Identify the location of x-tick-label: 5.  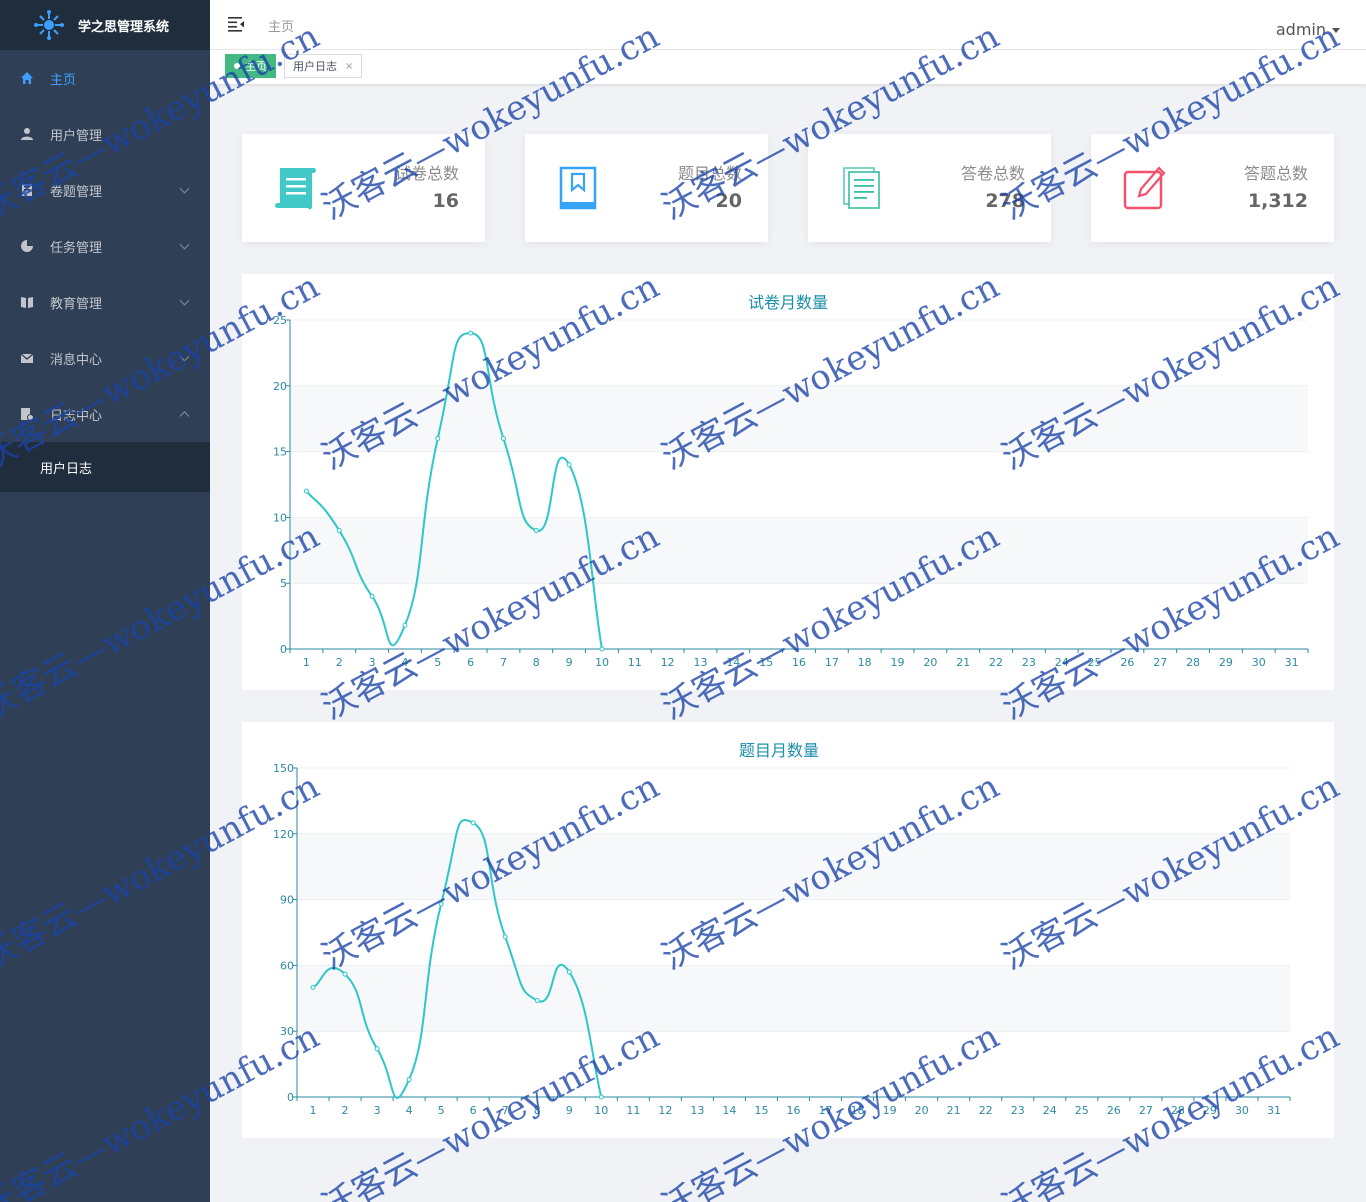
(437, 662).